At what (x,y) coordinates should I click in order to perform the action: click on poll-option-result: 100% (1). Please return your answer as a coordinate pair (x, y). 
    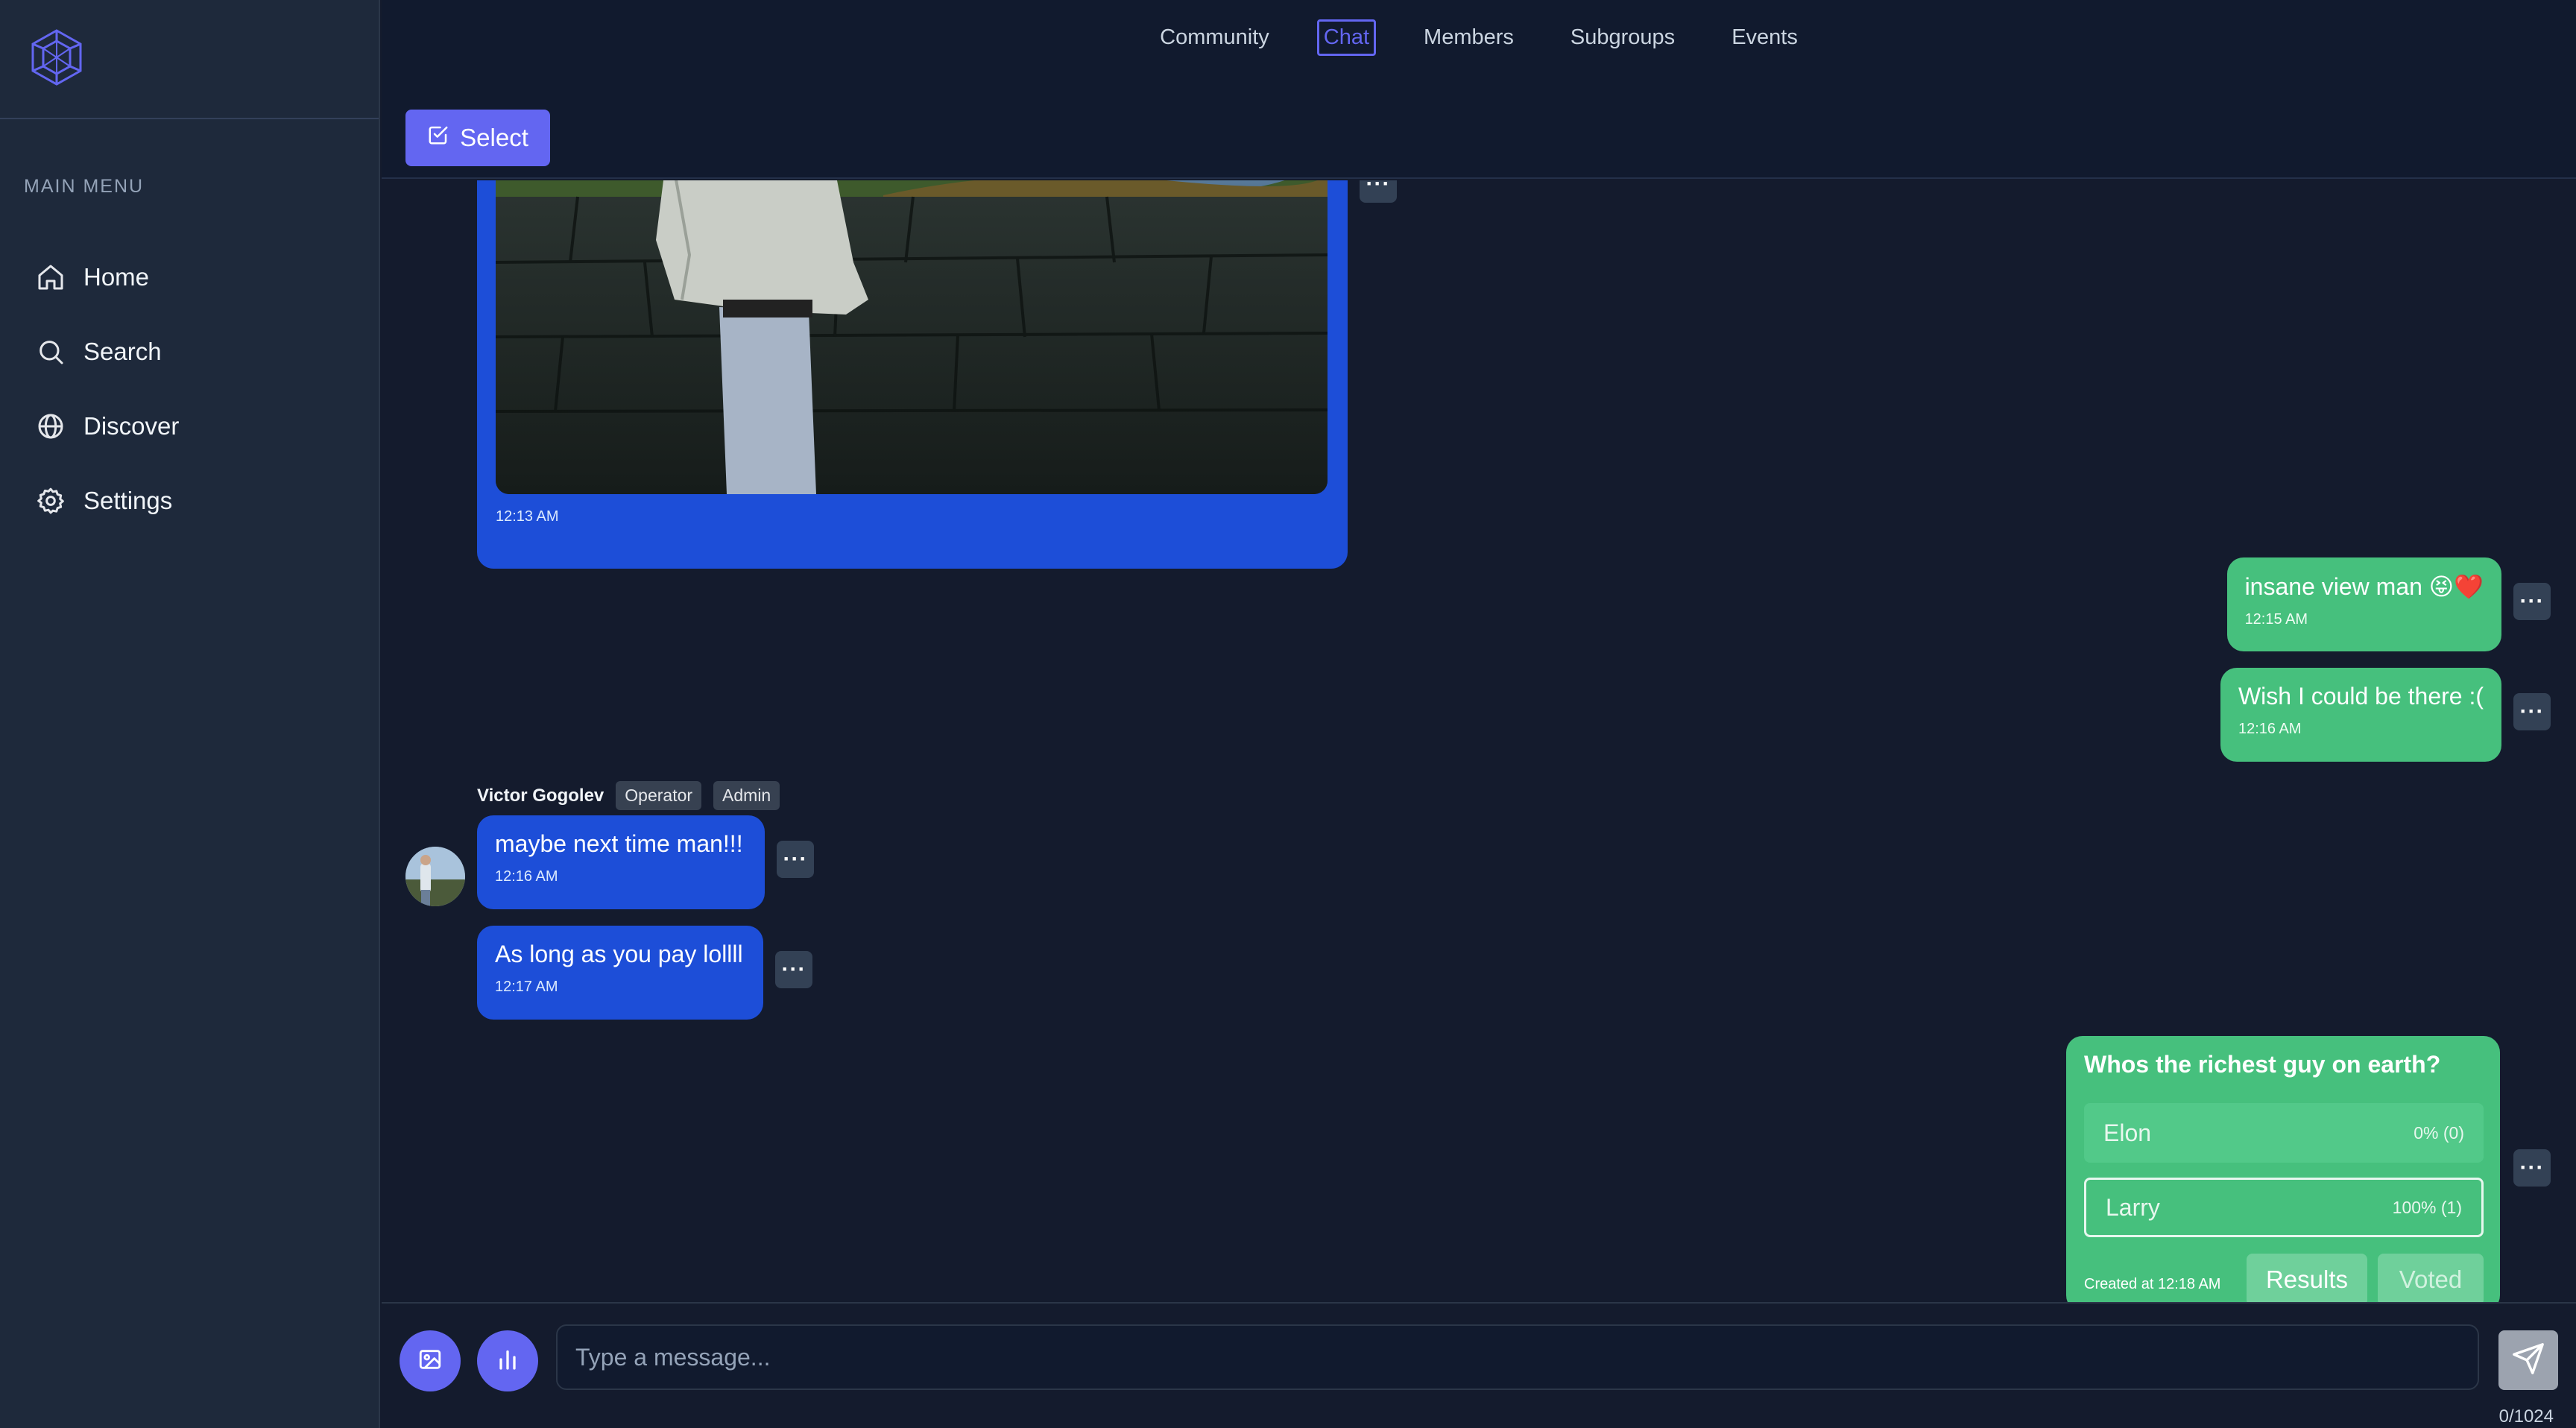
    Looking at the image, I should click on (2427, 1207).